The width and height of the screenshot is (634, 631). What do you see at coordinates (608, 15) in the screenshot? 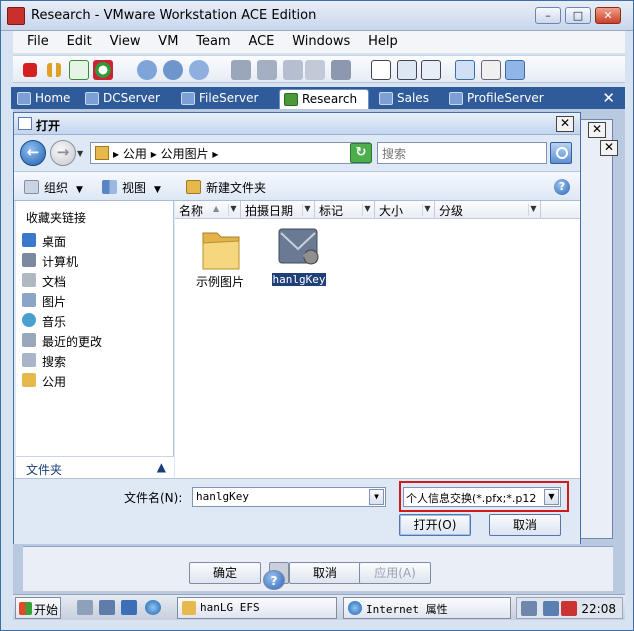
I see `close-button: ✕` at bounding box center [608, 15].